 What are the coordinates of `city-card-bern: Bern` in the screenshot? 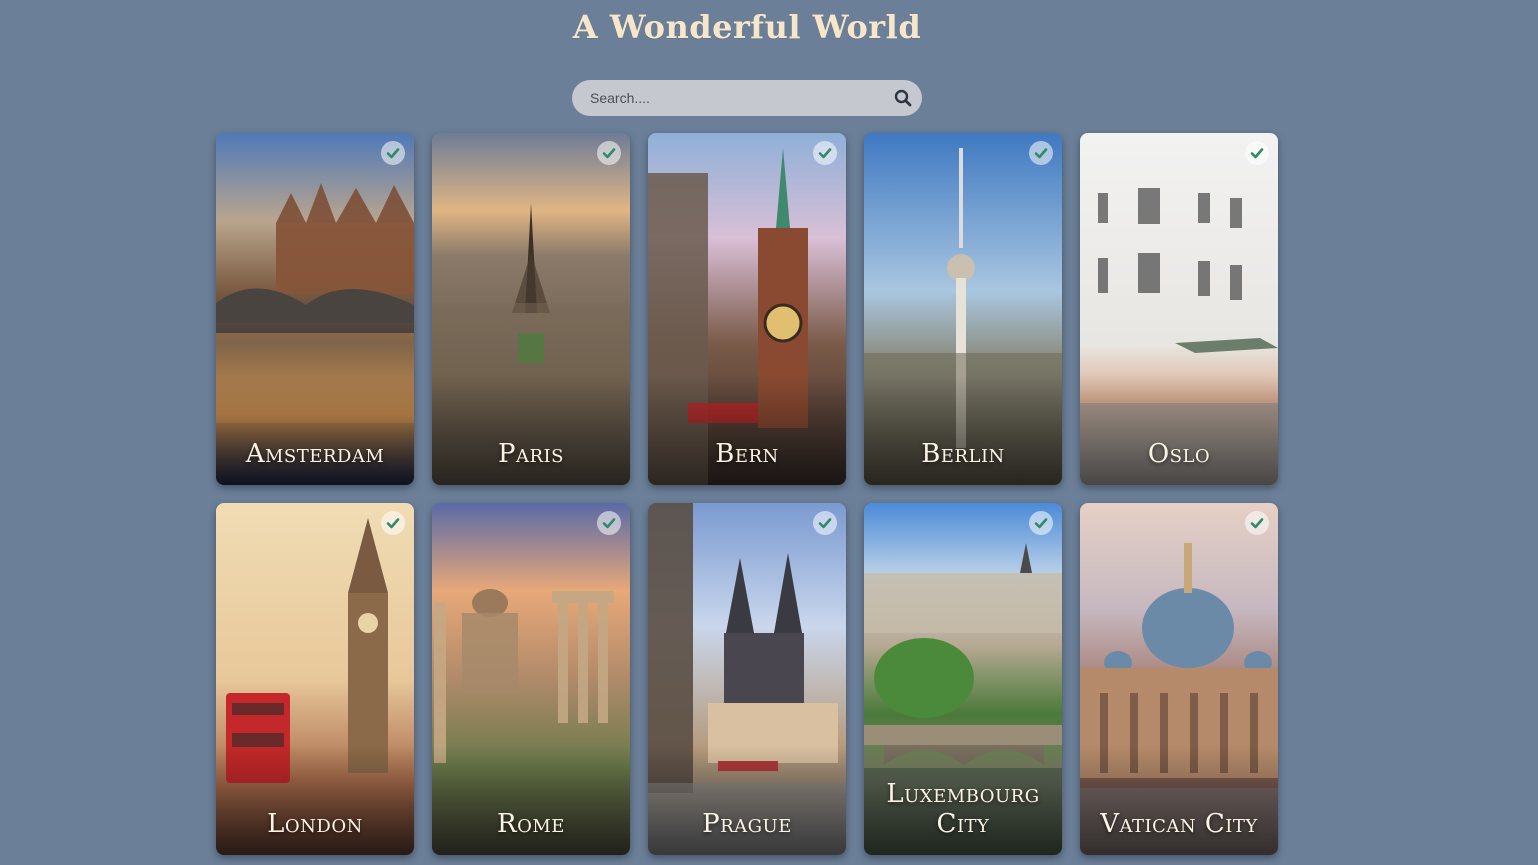 It's located at (747, 309).